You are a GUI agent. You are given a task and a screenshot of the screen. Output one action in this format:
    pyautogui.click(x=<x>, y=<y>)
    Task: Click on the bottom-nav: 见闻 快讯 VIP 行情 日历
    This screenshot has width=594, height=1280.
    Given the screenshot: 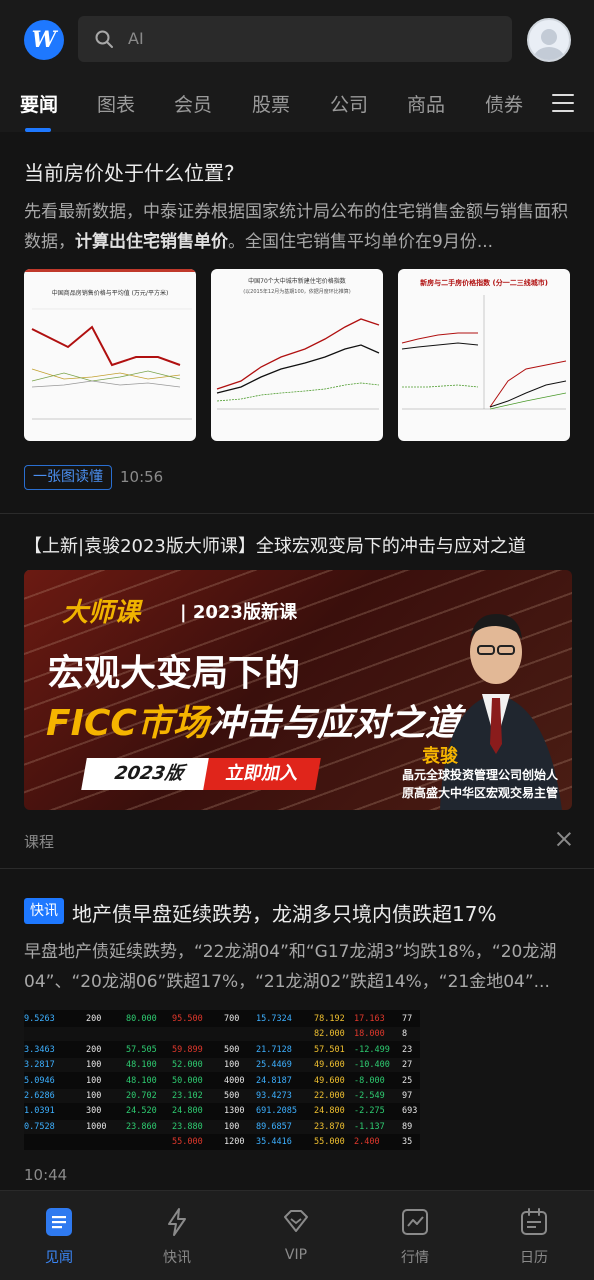 What is the action you would take?
    pyautogui.click(x=297, y=1235)
    